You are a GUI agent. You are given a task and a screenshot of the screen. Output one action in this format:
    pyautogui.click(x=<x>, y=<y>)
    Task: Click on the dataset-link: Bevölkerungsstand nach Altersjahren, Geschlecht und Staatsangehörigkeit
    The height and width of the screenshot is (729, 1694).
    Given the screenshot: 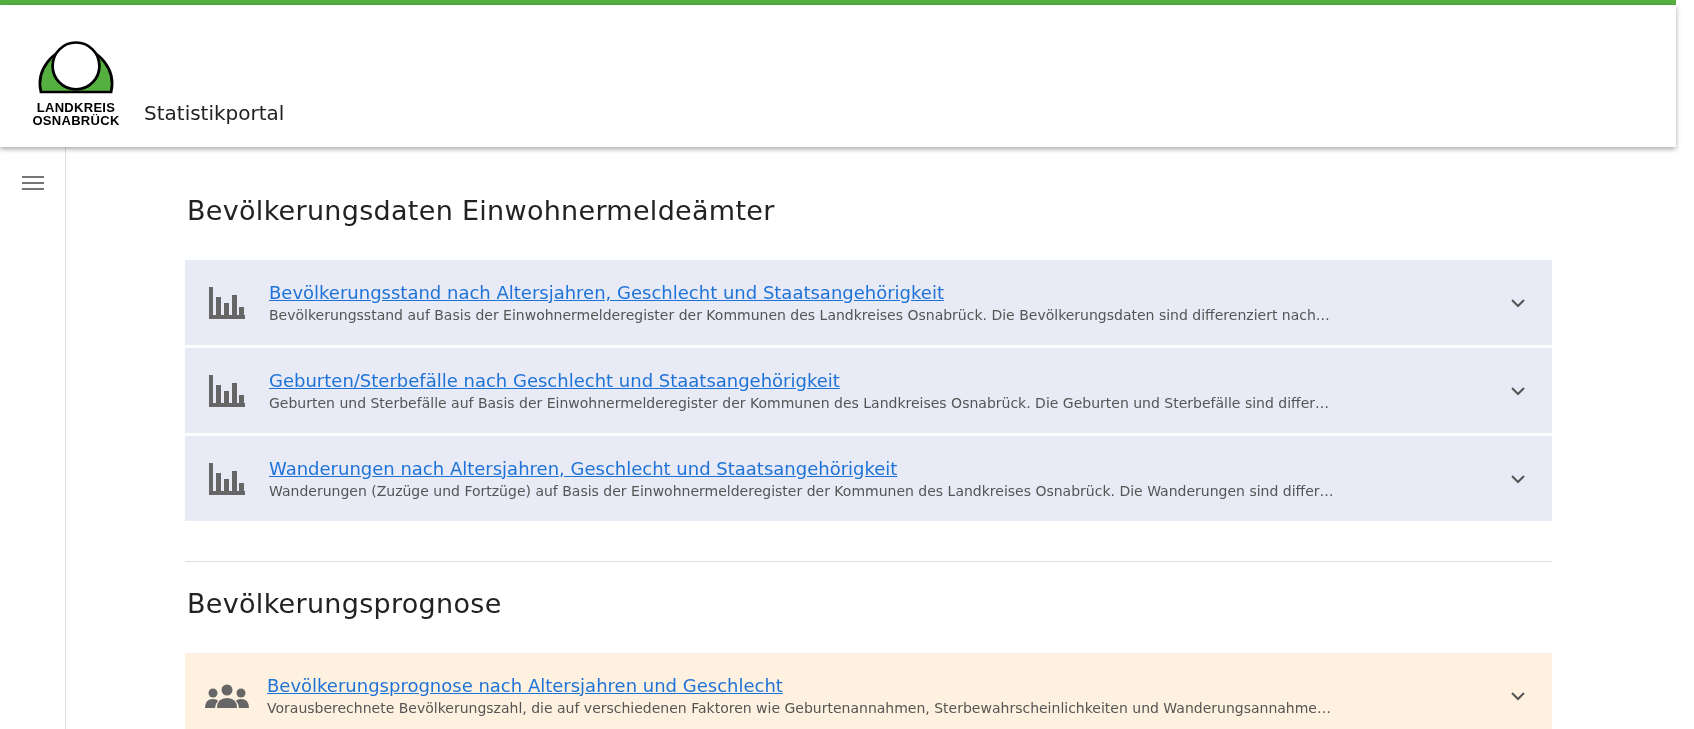 What is the action you would take?
    pyautogui.click(x=606, y=292)
    